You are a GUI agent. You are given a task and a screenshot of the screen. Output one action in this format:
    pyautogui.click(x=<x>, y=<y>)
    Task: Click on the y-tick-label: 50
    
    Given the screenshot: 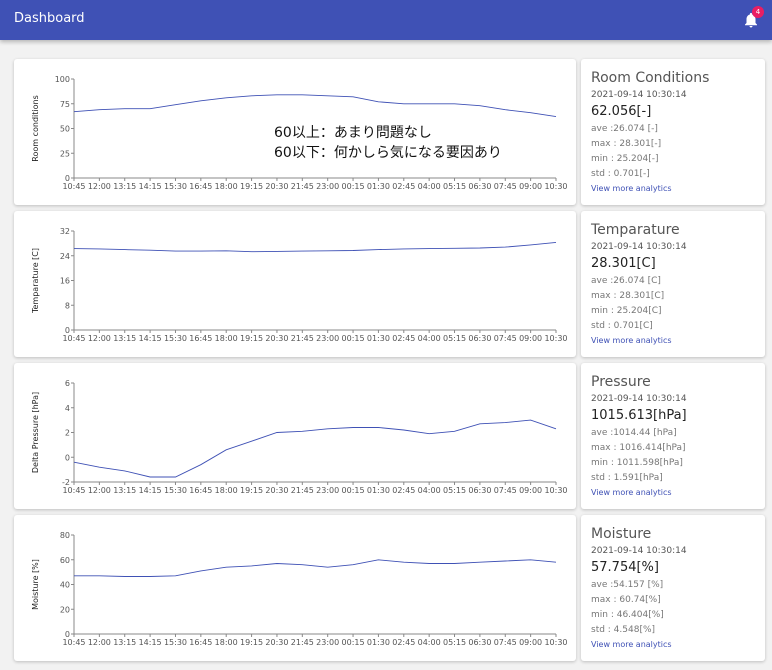 What is the action you would take?
    pyautogui.click(x=65, y=129)
    